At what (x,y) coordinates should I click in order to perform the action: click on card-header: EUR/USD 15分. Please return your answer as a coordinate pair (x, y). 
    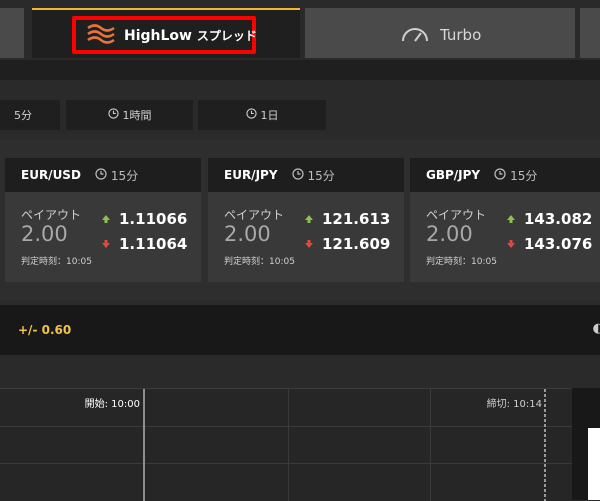
    Looking at the image, I should click on (103, 175).